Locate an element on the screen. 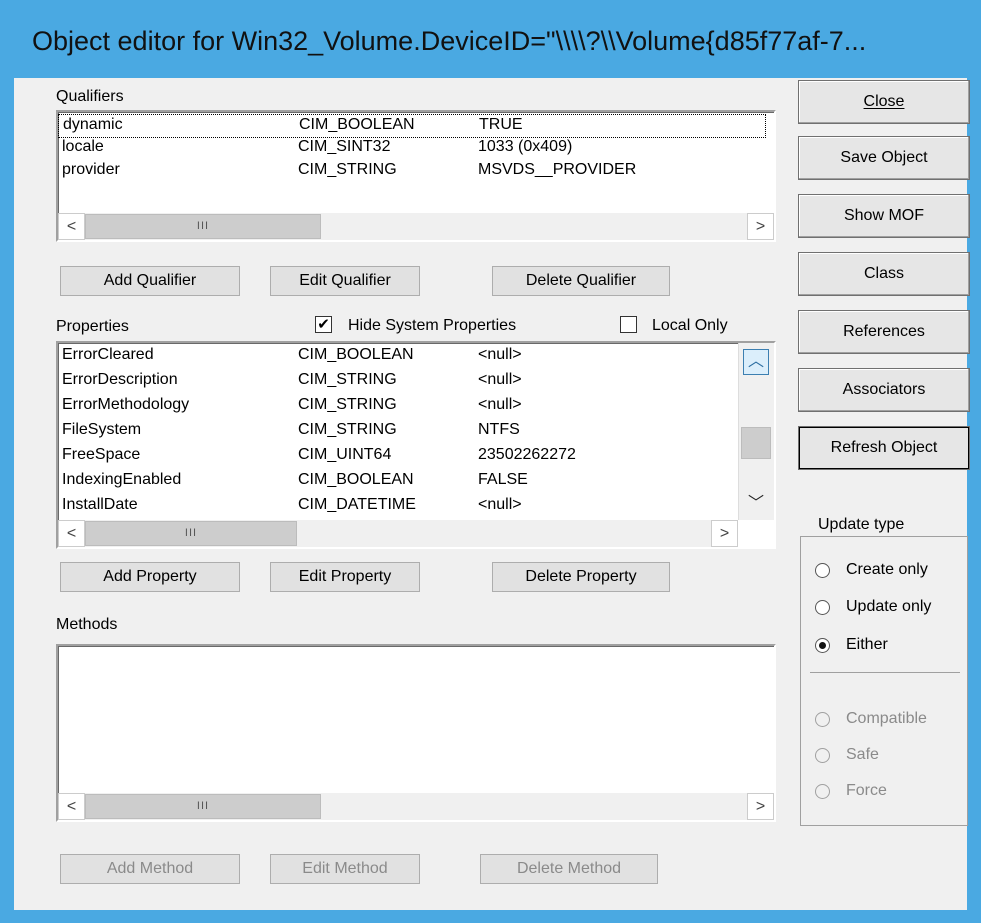 This screenshot has width=981, height=923. add-qualifier-button: Add Qualifier is located at coordinates (150, 281).